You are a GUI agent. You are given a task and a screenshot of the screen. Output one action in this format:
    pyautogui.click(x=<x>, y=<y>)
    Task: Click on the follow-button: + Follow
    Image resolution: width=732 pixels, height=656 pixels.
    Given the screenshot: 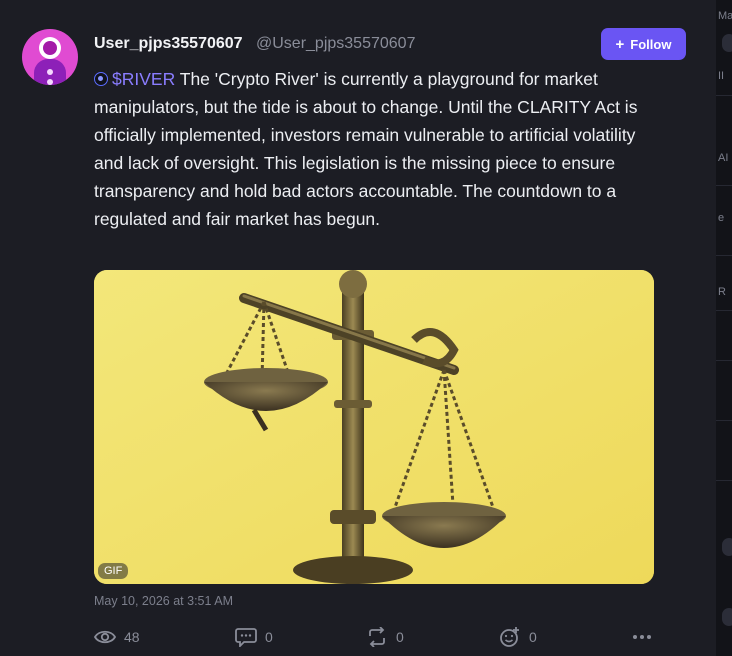 What is the action you would take?
    pyautogui.click(x=643, y=44)
    